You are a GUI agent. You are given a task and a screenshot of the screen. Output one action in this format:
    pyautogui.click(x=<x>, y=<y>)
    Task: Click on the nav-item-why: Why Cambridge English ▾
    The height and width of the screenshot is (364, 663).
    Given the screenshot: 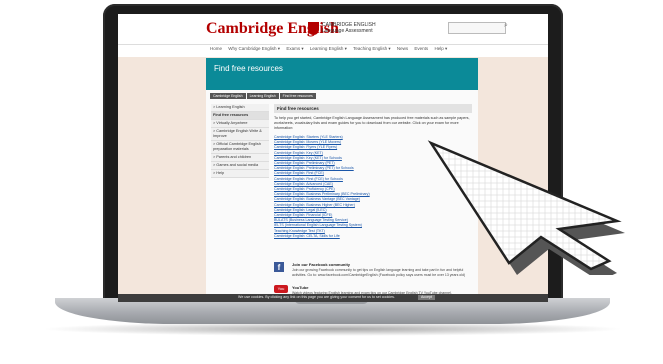 What is the action you would take?
    pyautogui.click(x=254, y=48)
    